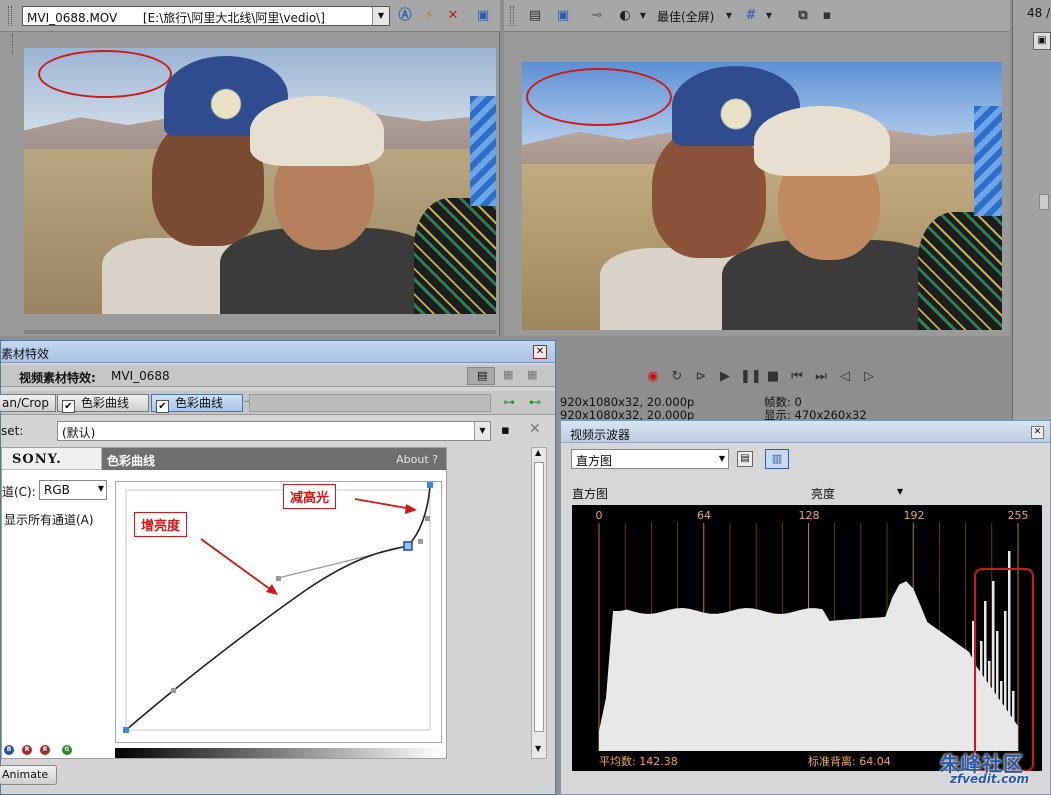 This screenshot has width=1051, height=795. What do you see at coordinates (103, 403) in the screenshot?
I see `fx-chain-item-color-curves-1: ✔ 色彩曲线` at bounding box center [103, 403].